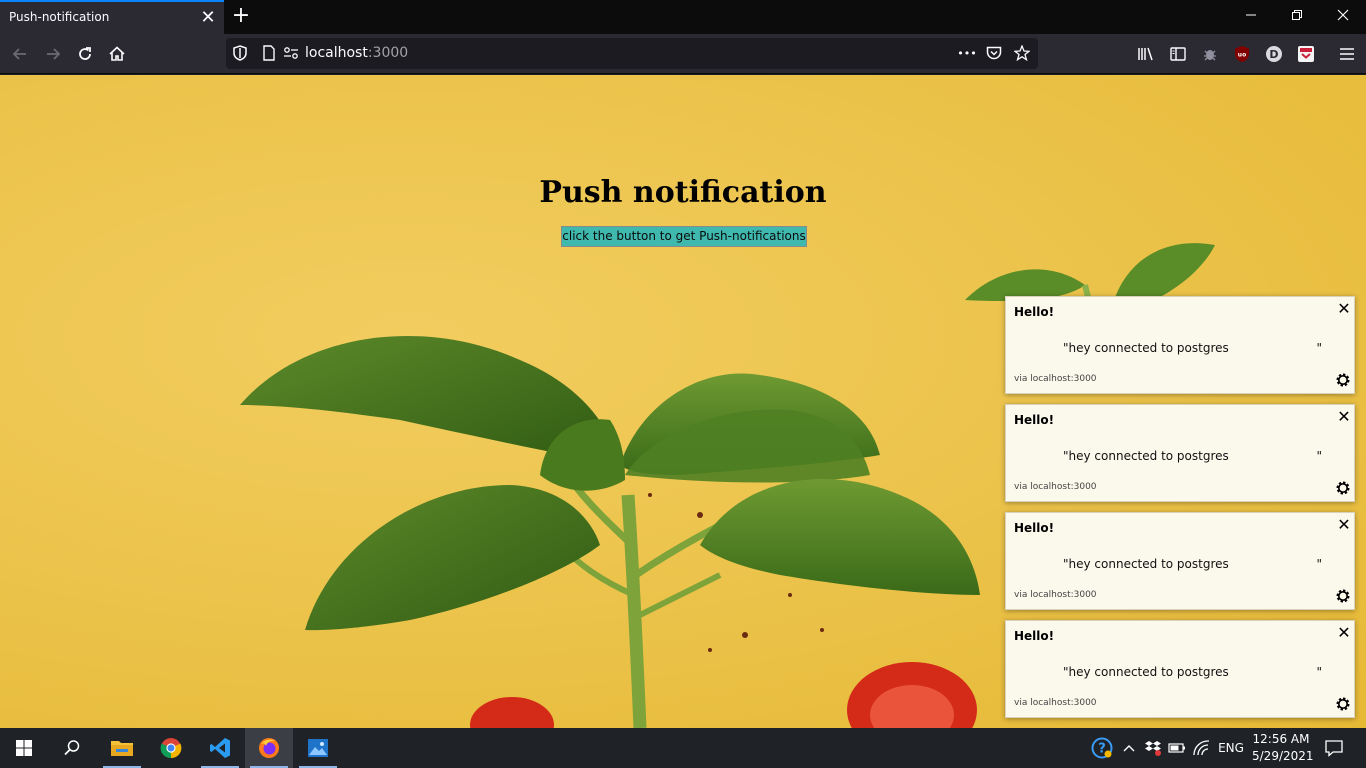  Describe the element at coordinates (388, 53) in the screenshot. I see `url-port: :3000` at that location.